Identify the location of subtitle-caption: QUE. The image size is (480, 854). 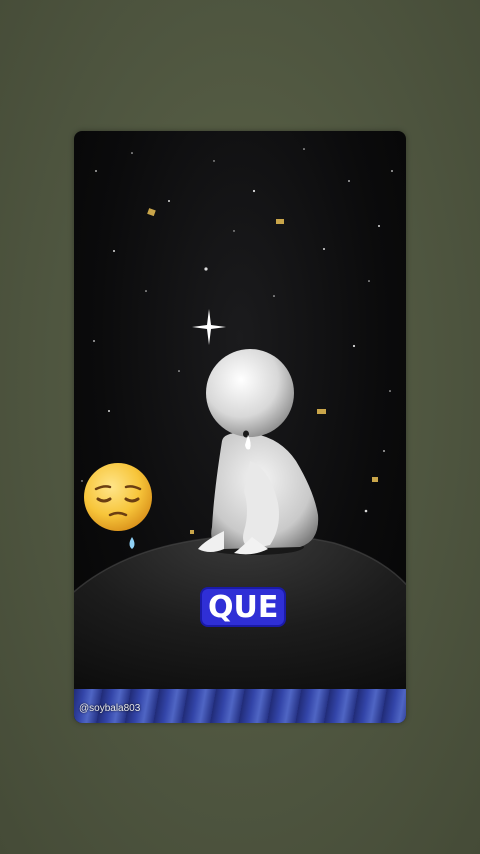
(243, 607).